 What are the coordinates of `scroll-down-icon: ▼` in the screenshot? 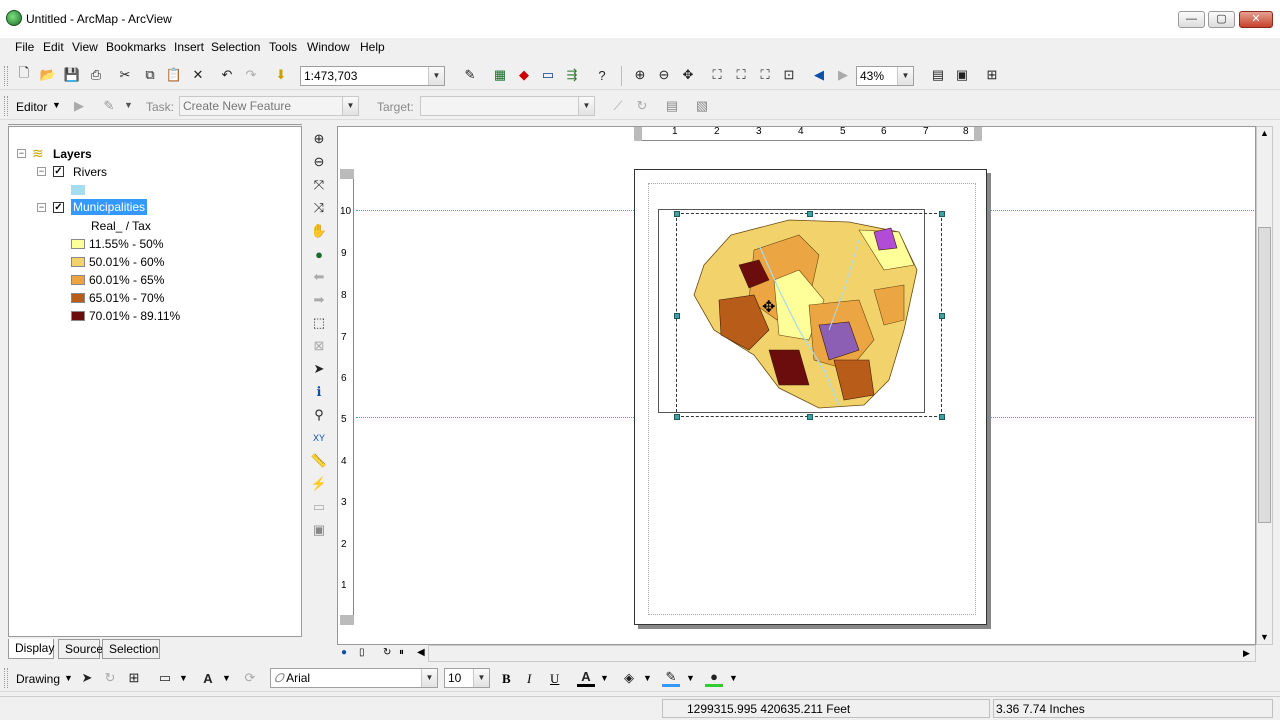 It's located at (1264, 637).